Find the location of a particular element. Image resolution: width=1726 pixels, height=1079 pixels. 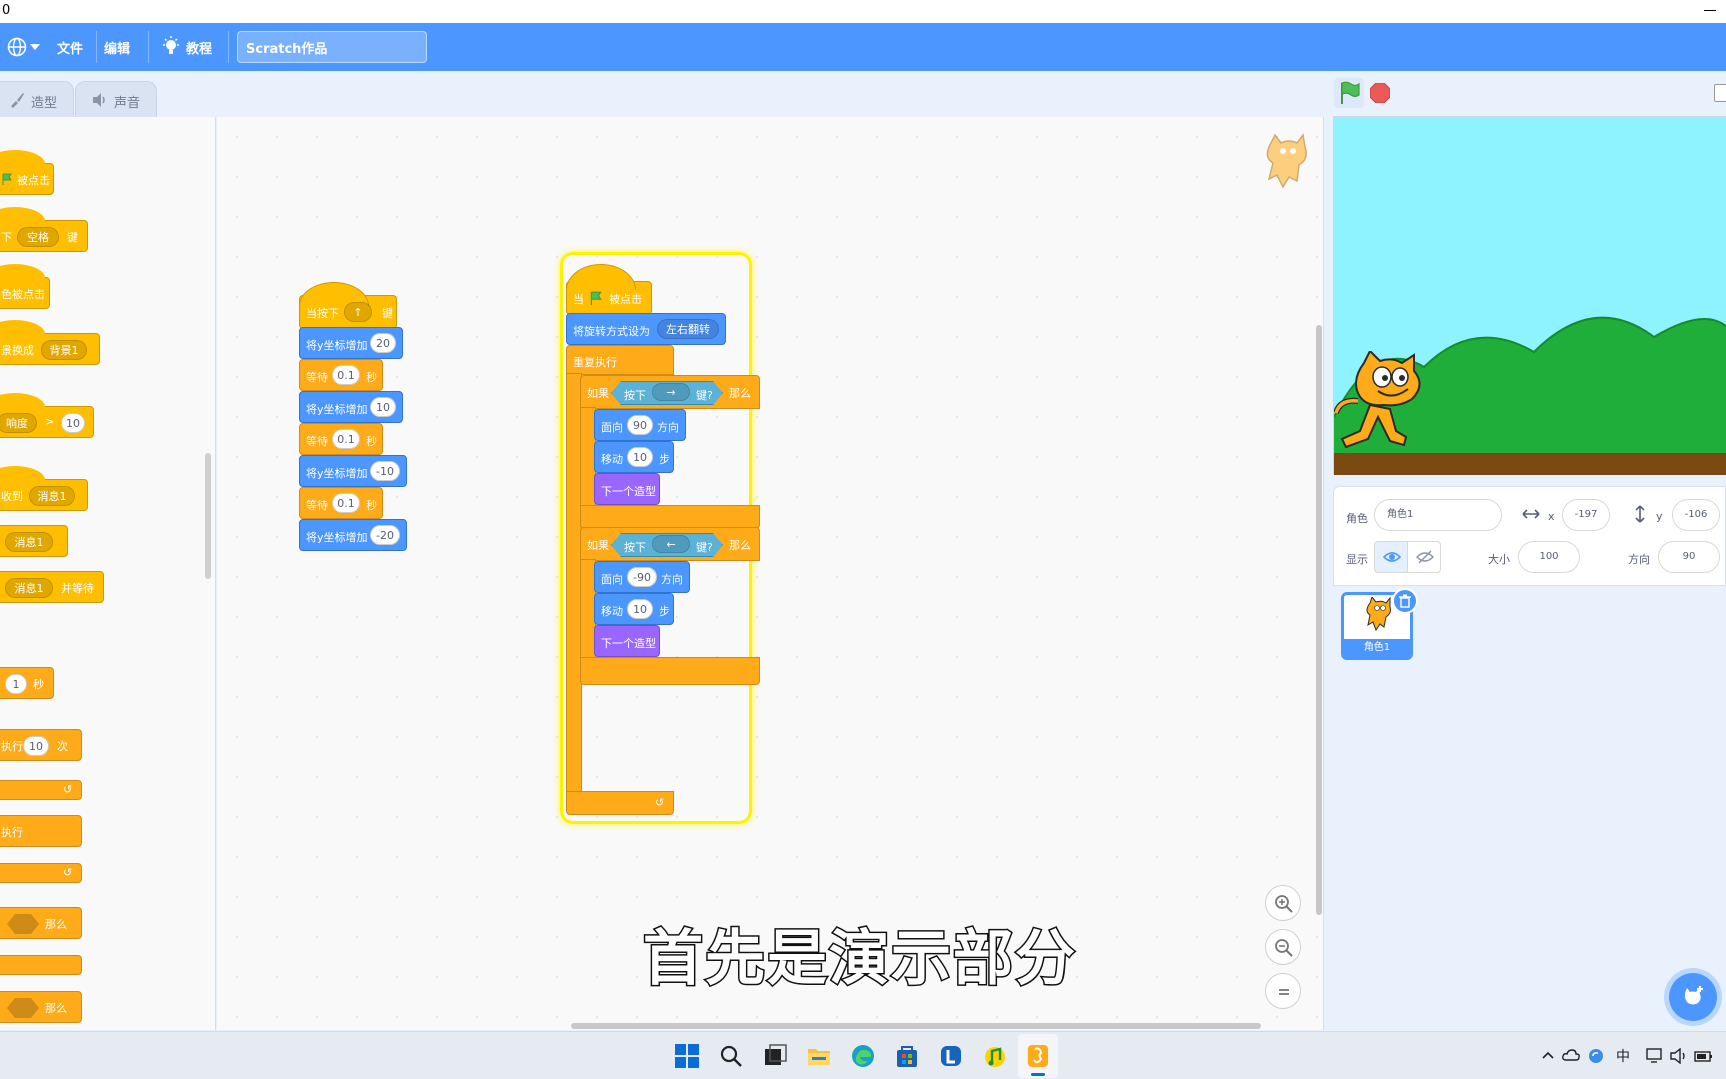

block-if: 如果 按下 ← 键? 那么 is located at coordinates (670, 544).